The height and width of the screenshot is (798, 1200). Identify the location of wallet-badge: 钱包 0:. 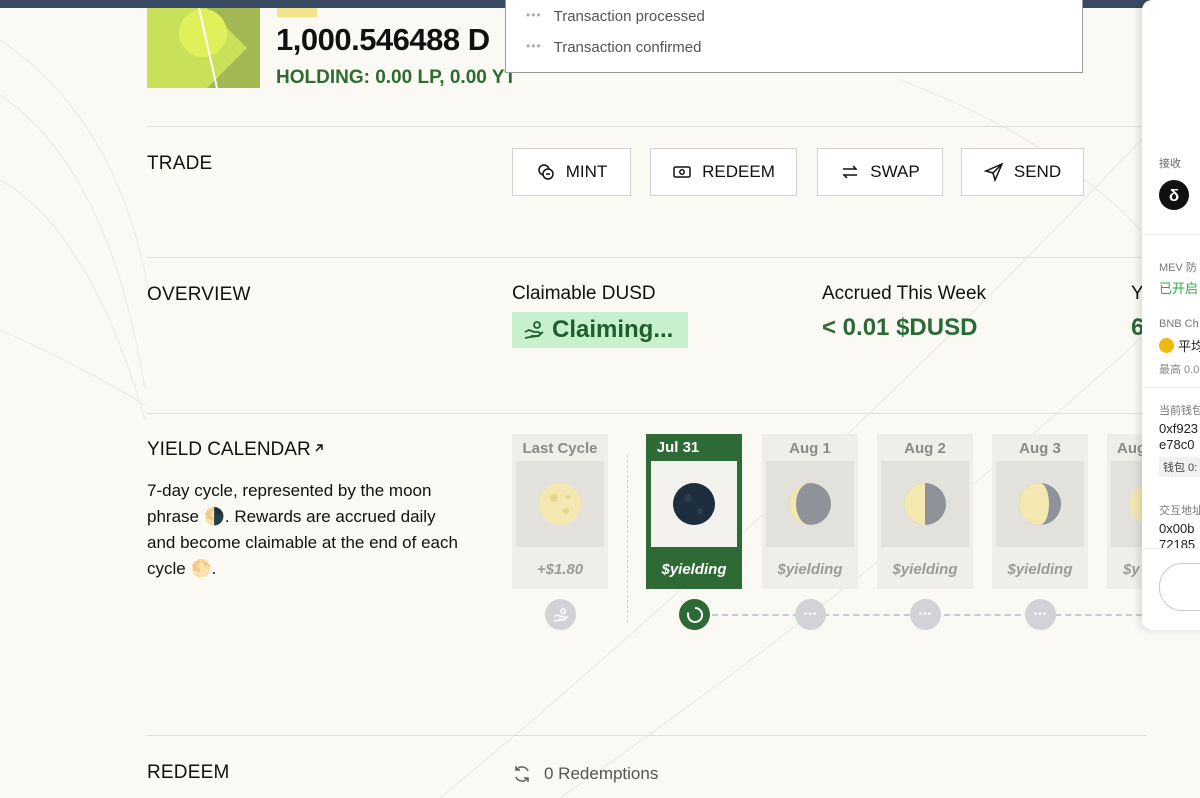
(1179, 467).